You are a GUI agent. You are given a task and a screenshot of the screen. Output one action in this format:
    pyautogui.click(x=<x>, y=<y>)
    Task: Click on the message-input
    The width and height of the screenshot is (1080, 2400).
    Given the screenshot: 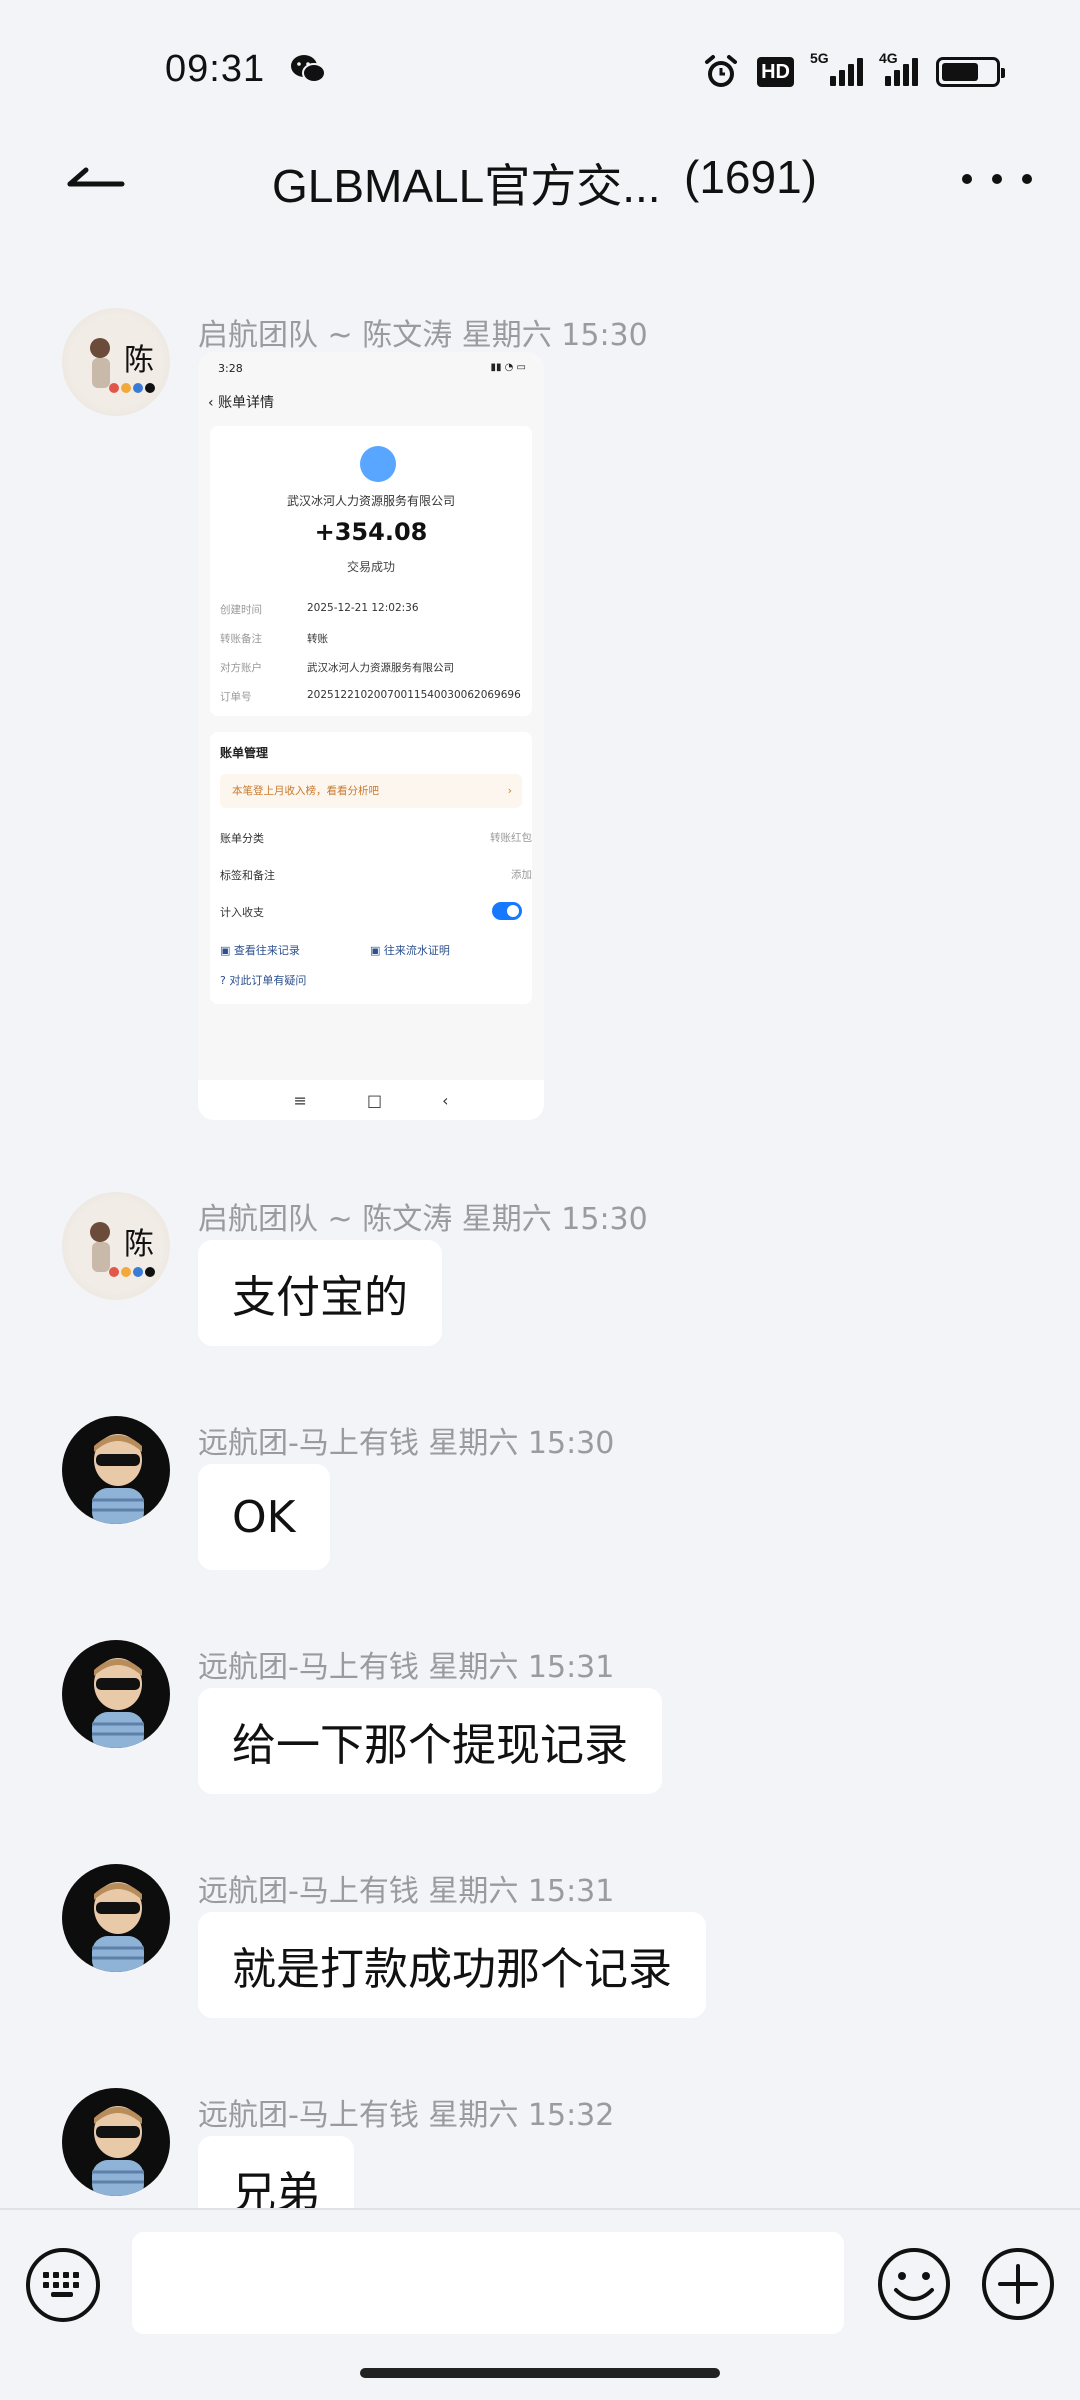 What is the action you would take?
    pyautogui.click(x=488, y=2283)
    